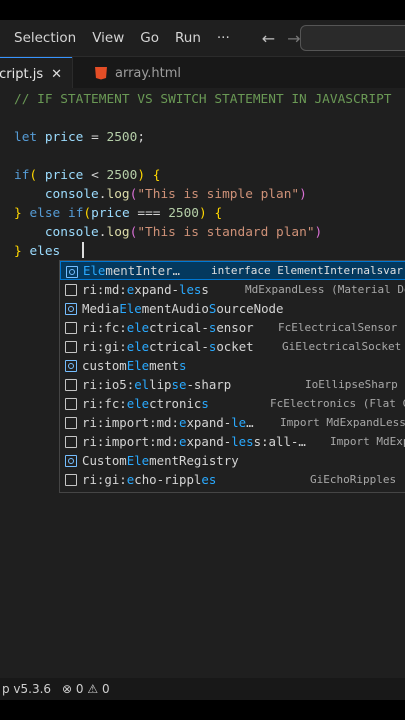  What do you see at coordinates (183, 365) in the screenshot?
I see `match-highlight: s` at bounding box center [183, 365].